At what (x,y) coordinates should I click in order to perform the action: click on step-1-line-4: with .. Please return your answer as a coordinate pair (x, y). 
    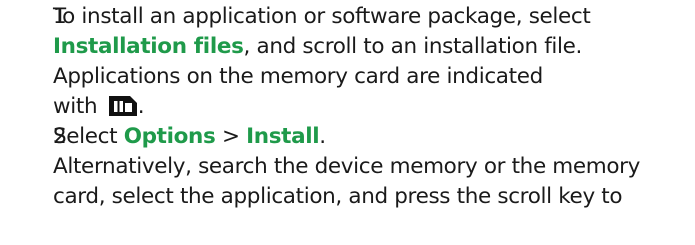
    Looking at the image, I should click on (99, 107).